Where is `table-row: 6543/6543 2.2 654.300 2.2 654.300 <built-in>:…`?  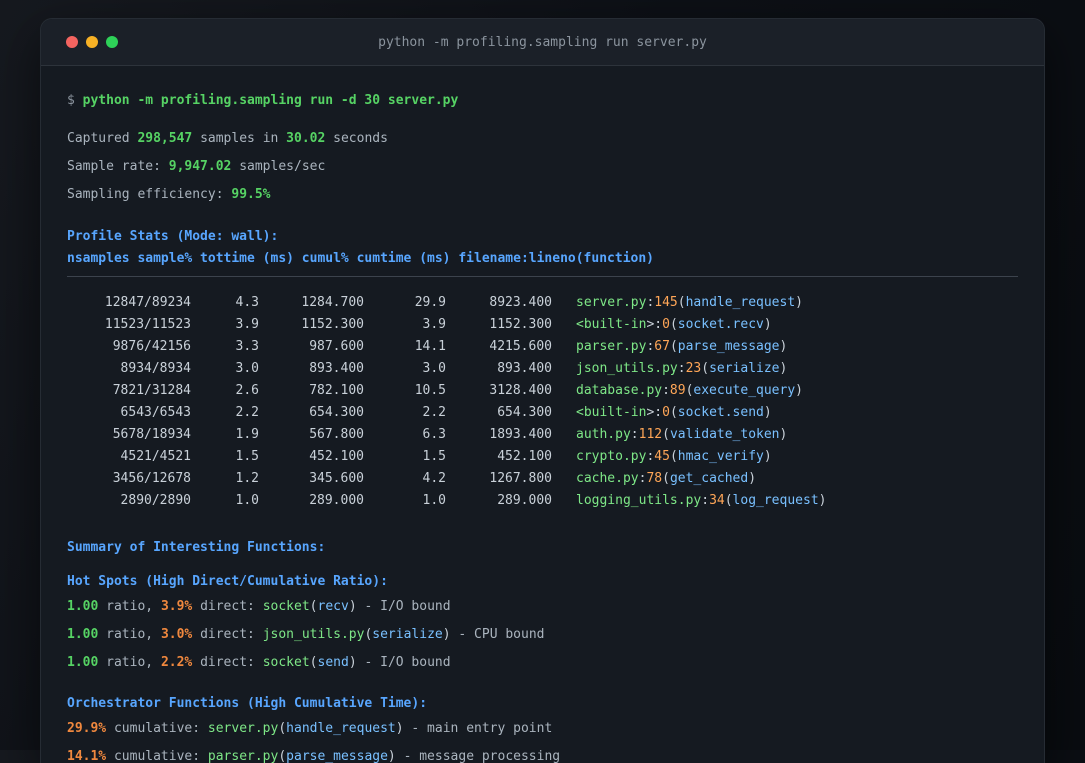
table-row: 6543/6543 2.2 654.300 2.2 654.300 <built-in>:… is located at coordinates (542, 413).